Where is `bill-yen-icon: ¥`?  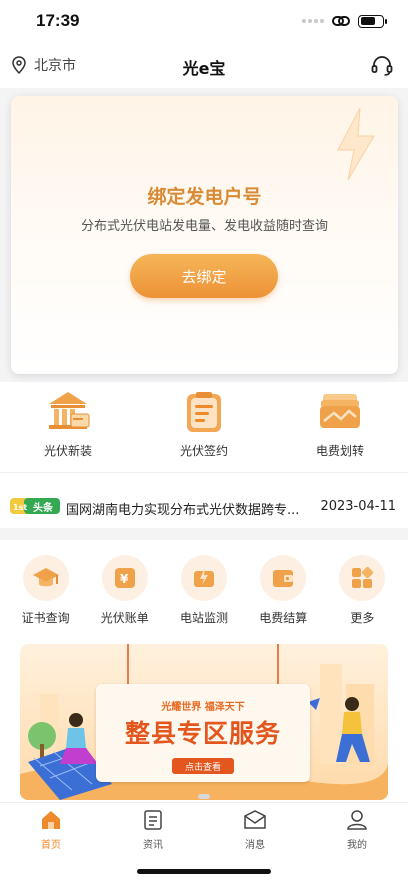
bill-yen-icon: ¥ is located at coordinates (124, 578).